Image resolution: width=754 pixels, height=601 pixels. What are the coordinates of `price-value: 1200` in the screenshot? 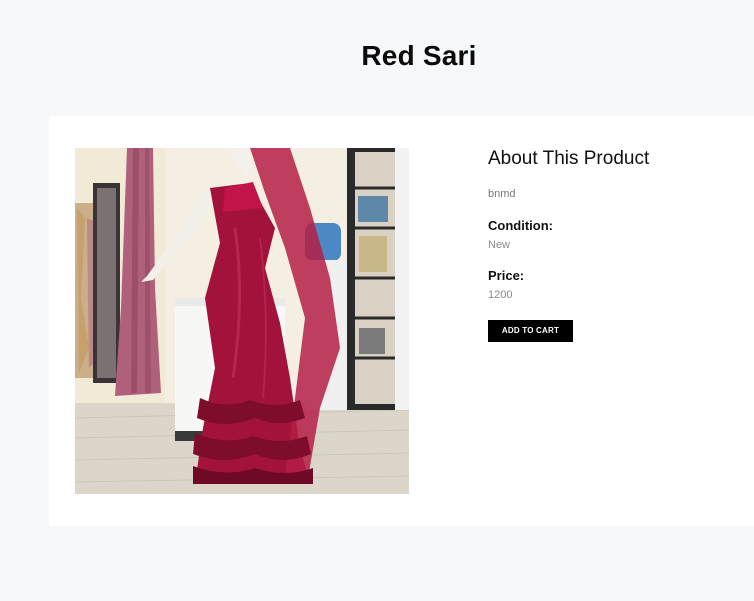 It's located at (500, 295).